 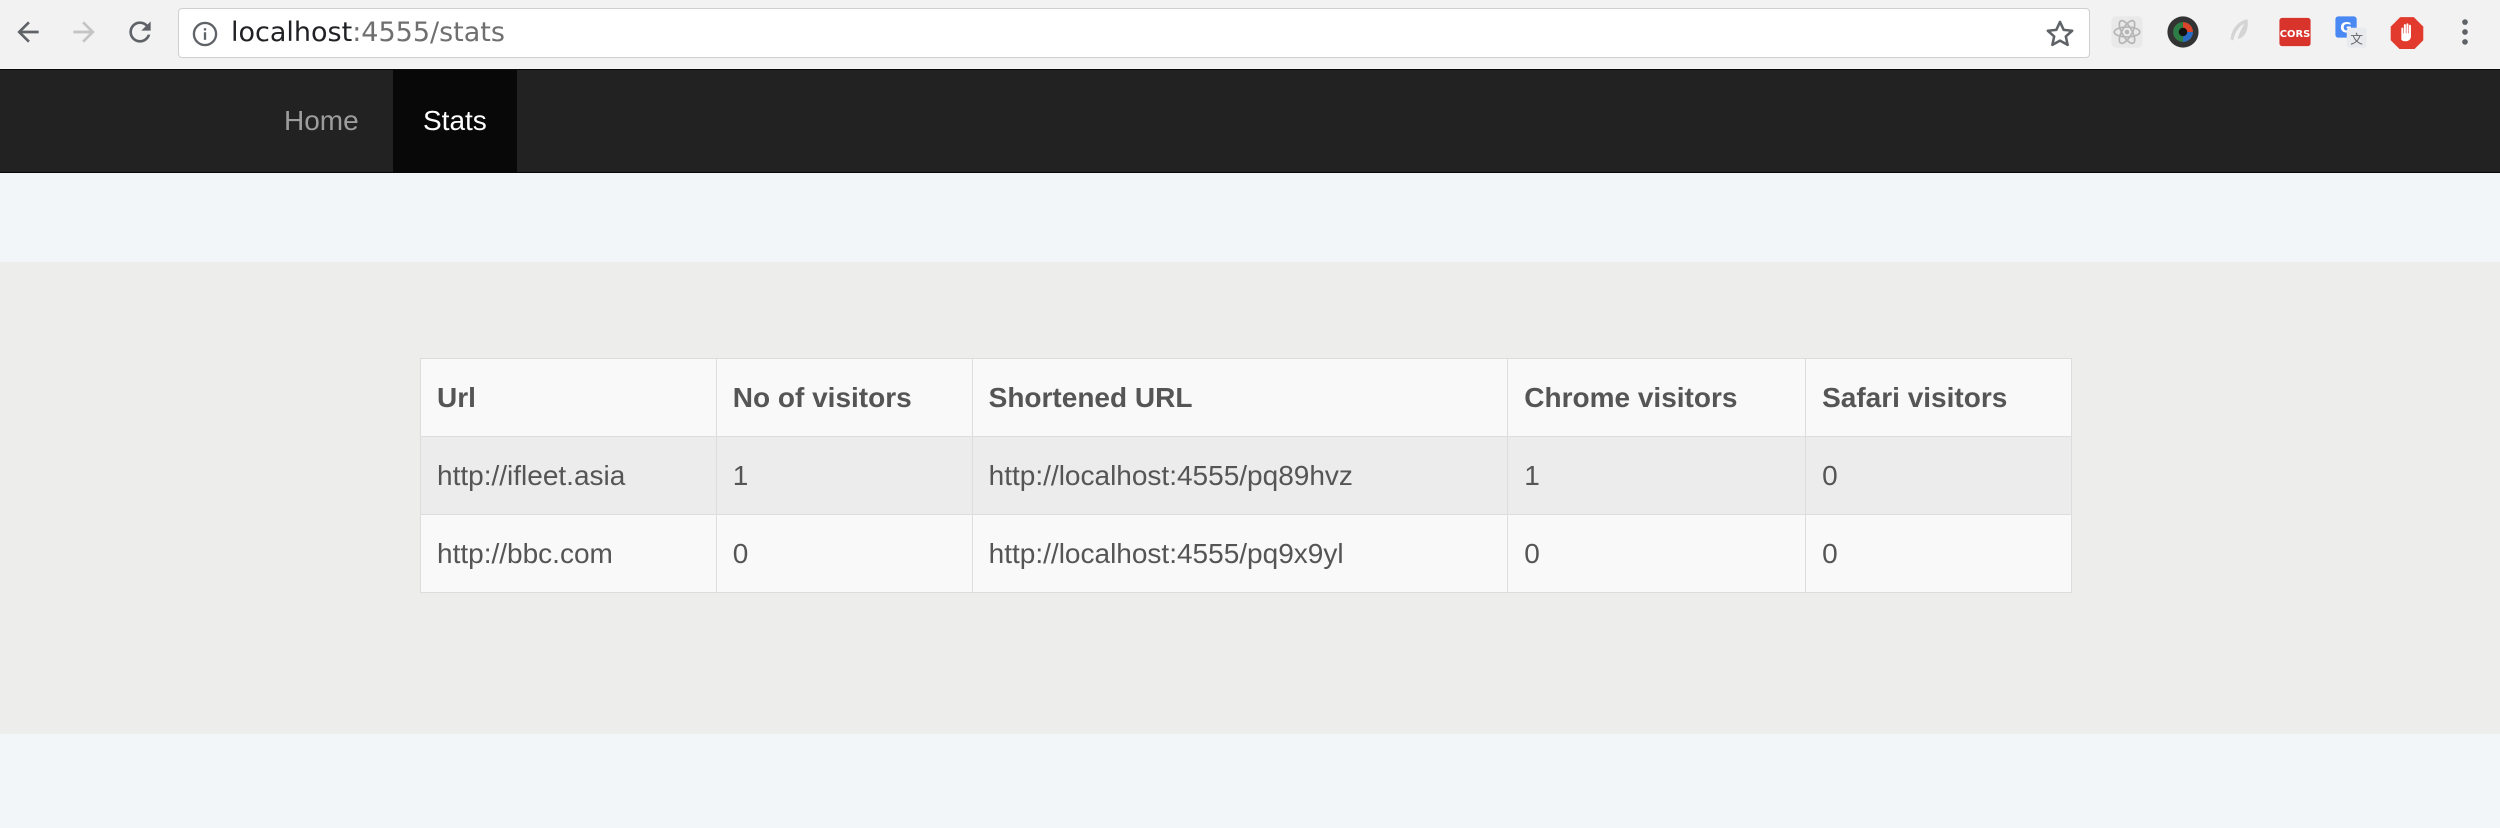 I want to click on cell-no-of-visitors: 1, so click(x=844, y=475).